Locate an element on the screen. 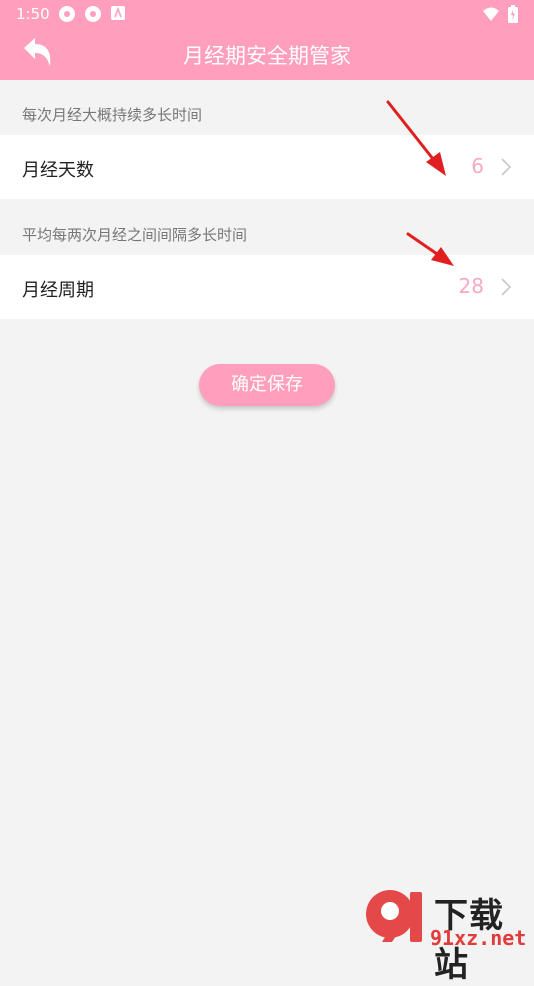  status-bar: 1:50 is located at coordinates (267, 14).